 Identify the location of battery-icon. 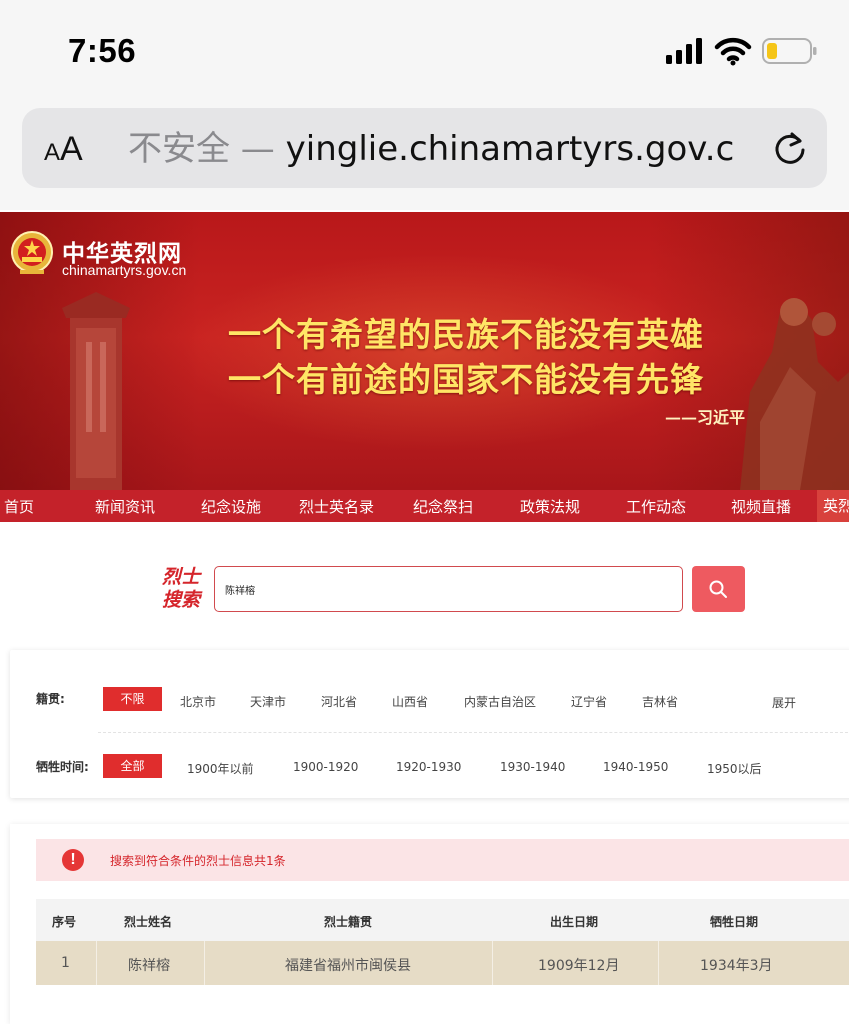
(789, 51).